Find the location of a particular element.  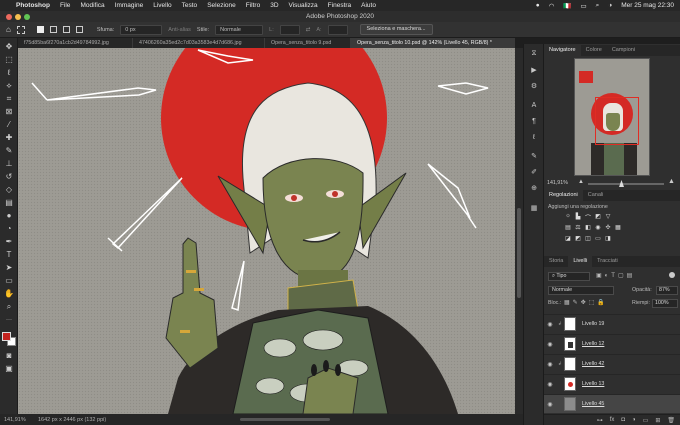

layer-row: ◉ Livello 12 is located at coordinates (612, 343).